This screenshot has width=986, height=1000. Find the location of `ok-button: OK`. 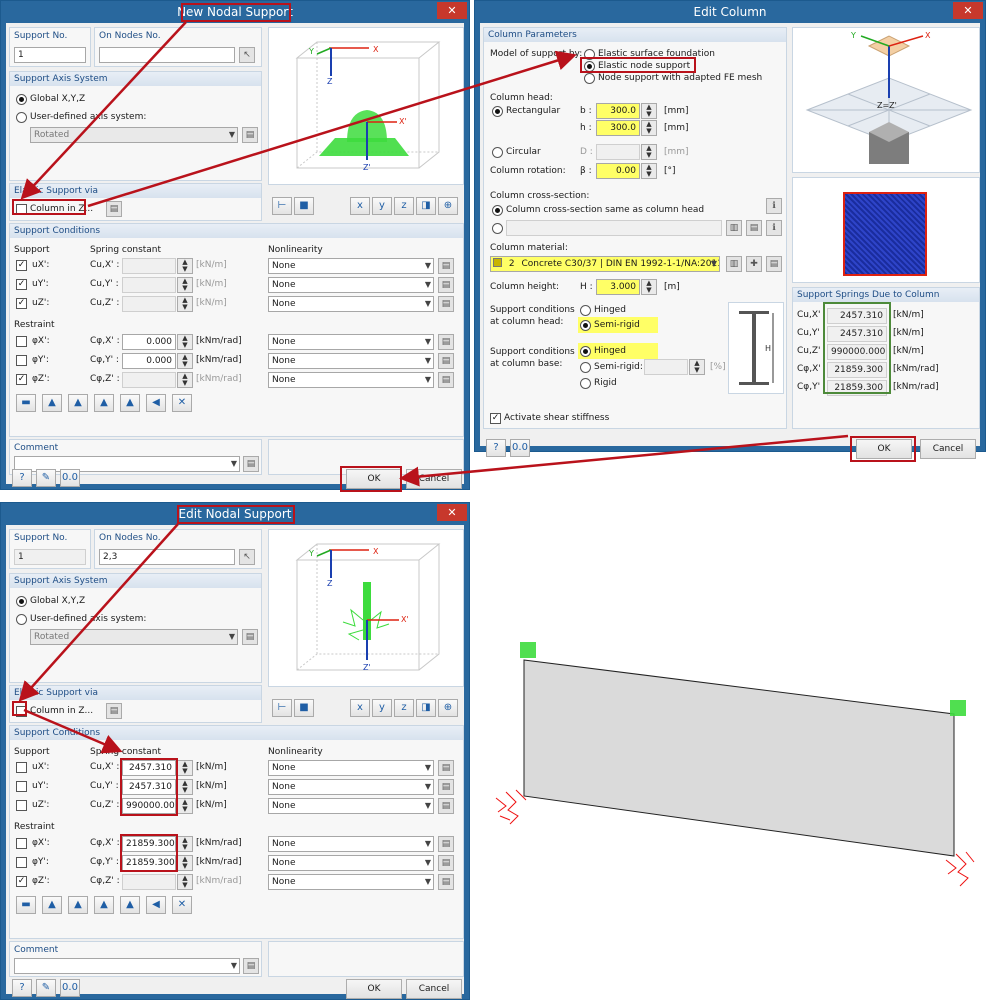

ok-button: OK is located at coordinates (374, 989).